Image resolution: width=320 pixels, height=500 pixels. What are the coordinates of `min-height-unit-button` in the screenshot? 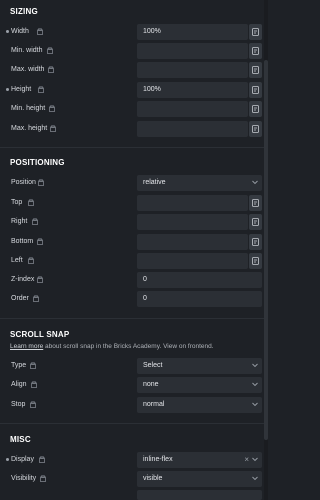 It's located at (255, 109).